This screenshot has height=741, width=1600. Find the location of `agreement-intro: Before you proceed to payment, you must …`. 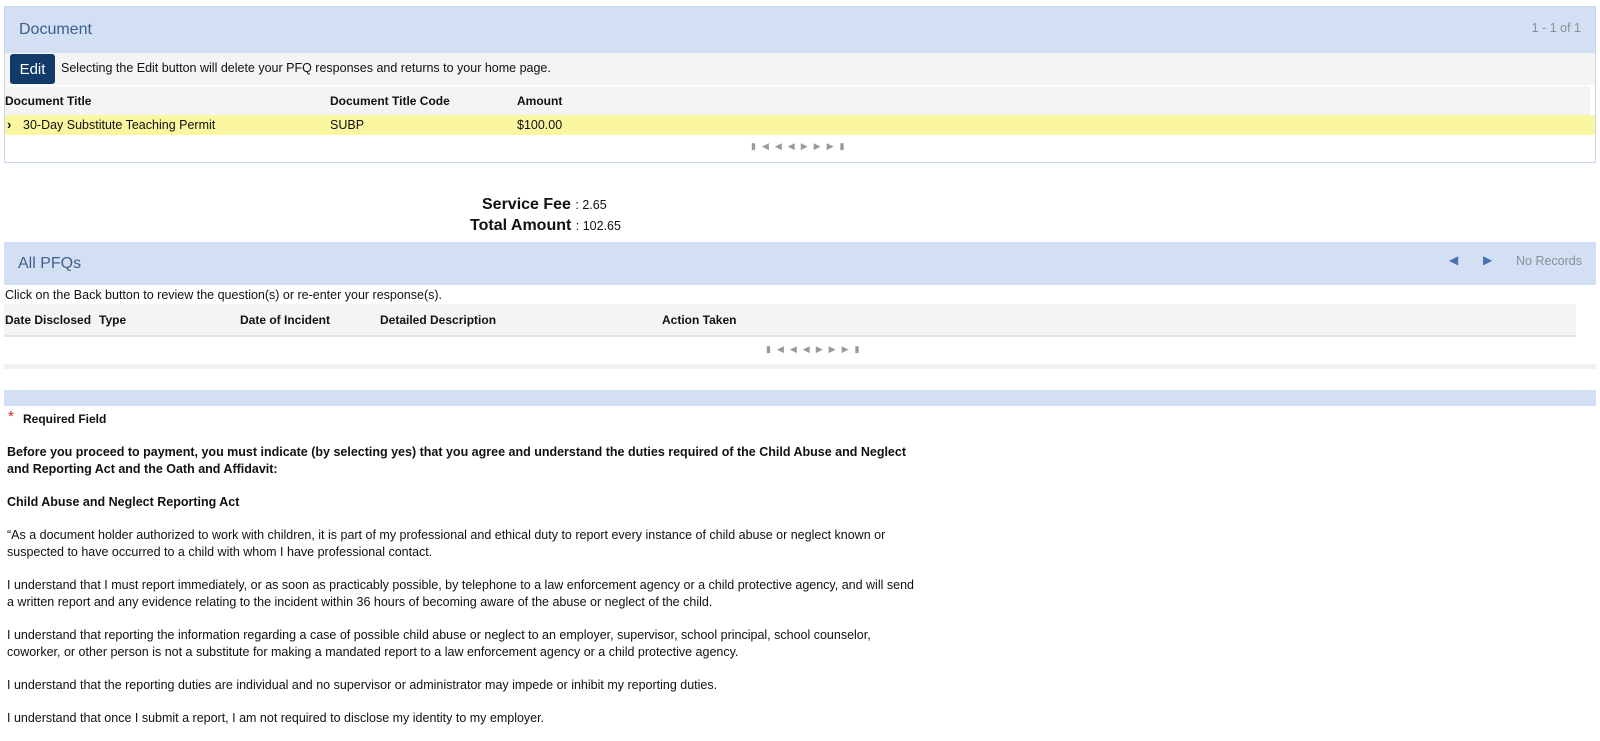

agreement-intro: Before you proceed to payment, you must … is located at coordinates (456, 460).